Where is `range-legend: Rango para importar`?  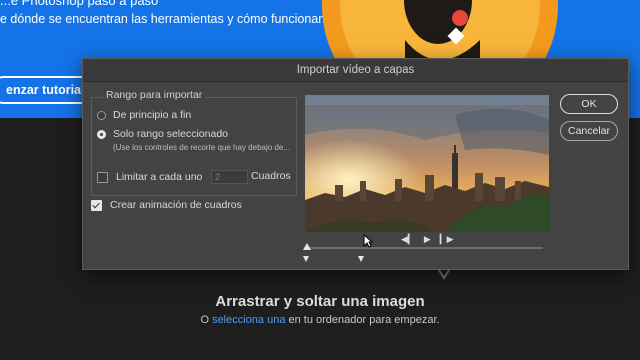
range-legend: Rango para importar is located at coordinates (154, 95).